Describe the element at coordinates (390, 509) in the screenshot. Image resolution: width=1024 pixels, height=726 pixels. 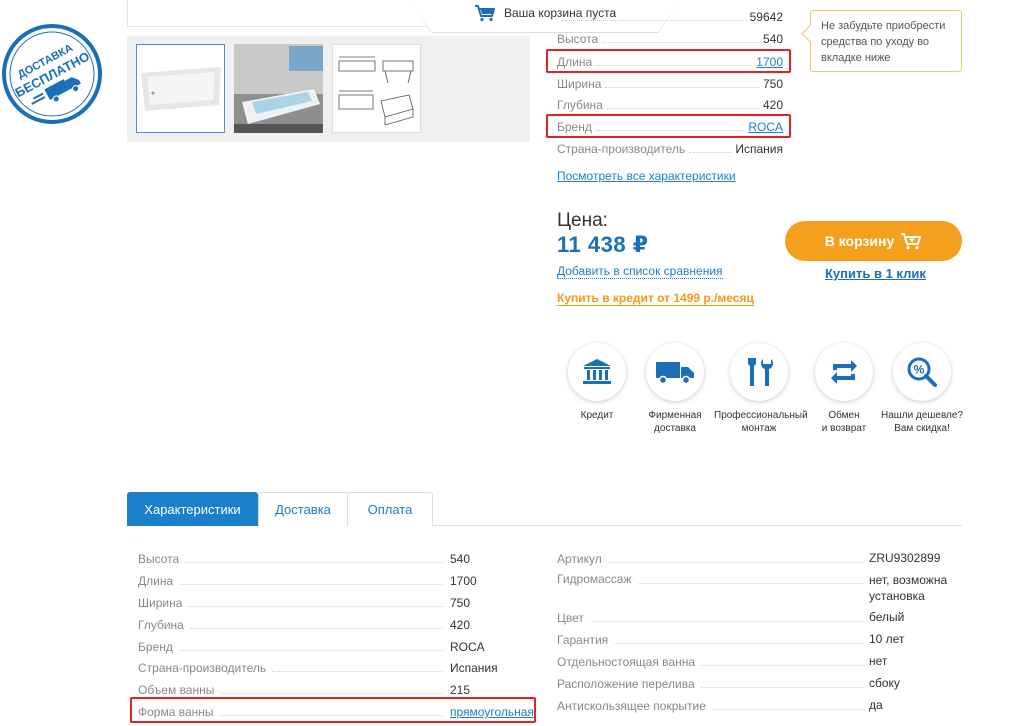
I see `tab-payment: Оплата` at that location.